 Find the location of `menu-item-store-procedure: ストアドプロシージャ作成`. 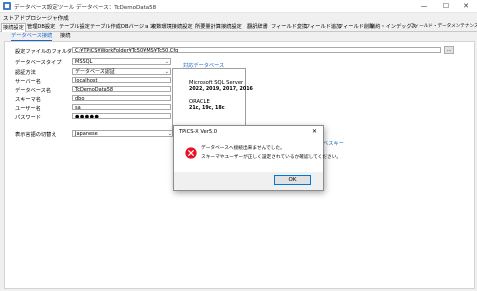

menu-item-store-procedure: ストアドプロシージャ作成 is located at coordinates (36, 18).